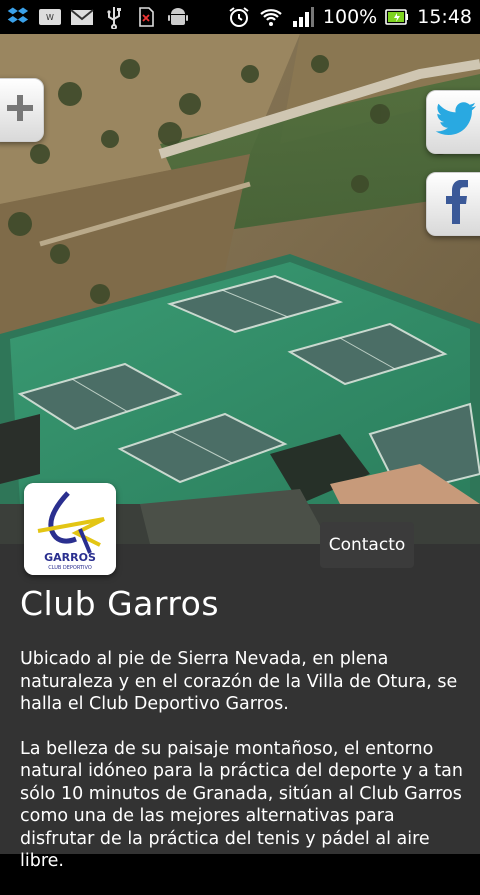  What do you see at coordinates (303, 17) in the screenshot?
I see `signal-icon` at bounding box center [303, 17].